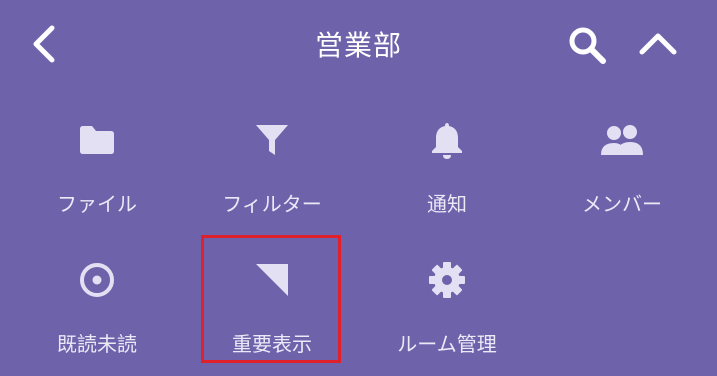  What do you see at coordinates (272, 305) in the screenshot?
I see `menu-item-important: 重要表示` at bounding box center [272, 305].